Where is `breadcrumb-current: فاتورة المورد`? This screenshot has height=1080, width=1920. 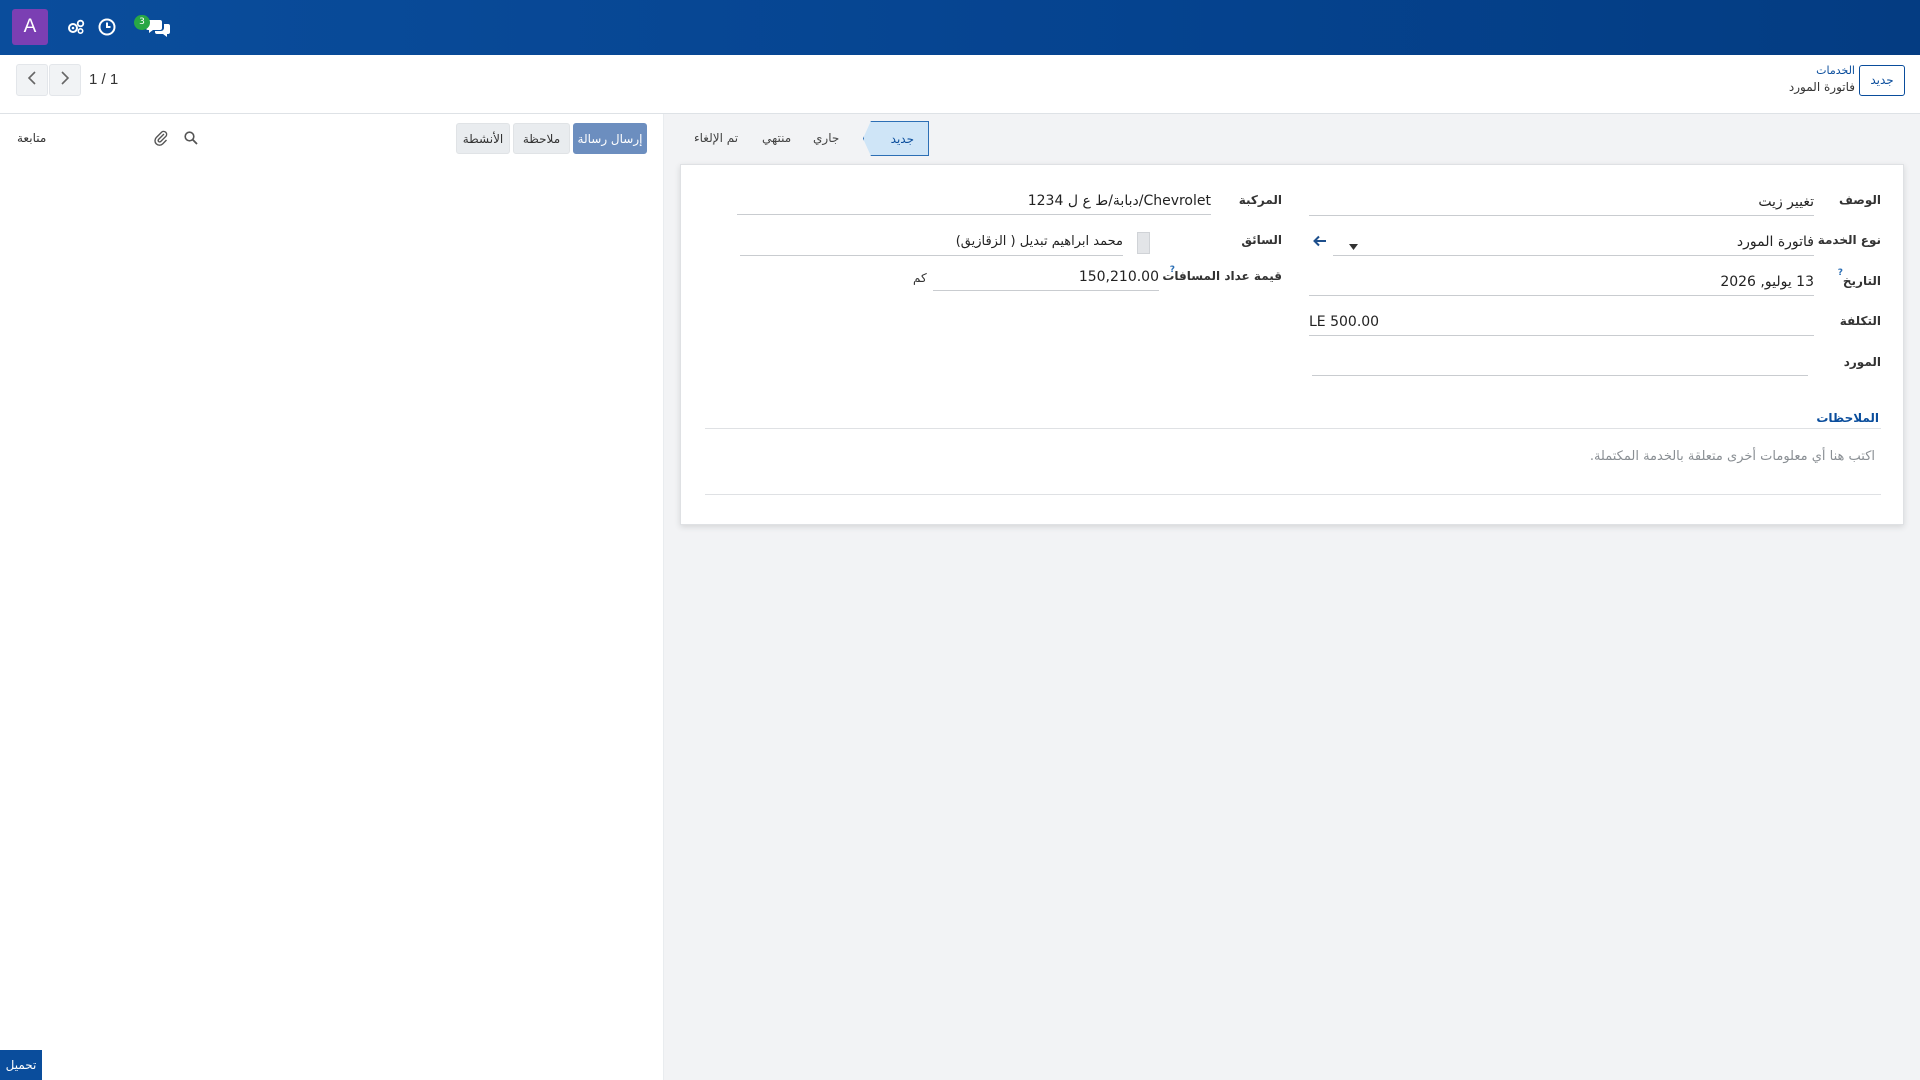
breadcrumb-current: فاتورة المورد is located at coordinates (1821, 87).